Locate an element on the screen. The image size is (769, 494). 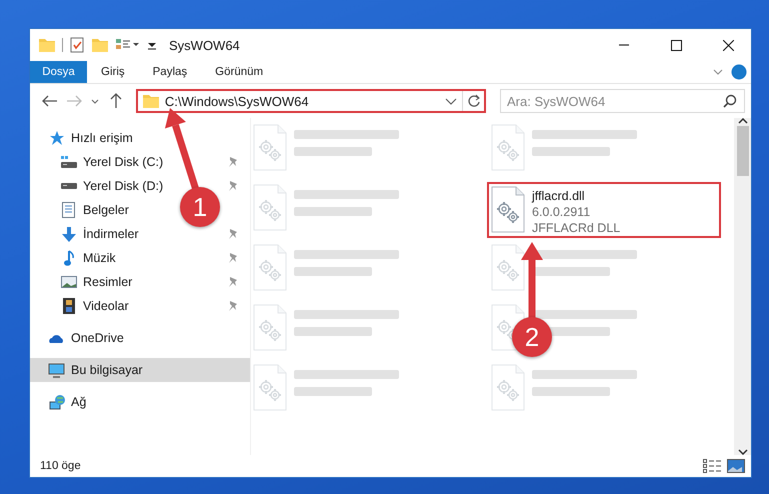
ribbon-tab: Görünüm is located at coordinates (239, 72).